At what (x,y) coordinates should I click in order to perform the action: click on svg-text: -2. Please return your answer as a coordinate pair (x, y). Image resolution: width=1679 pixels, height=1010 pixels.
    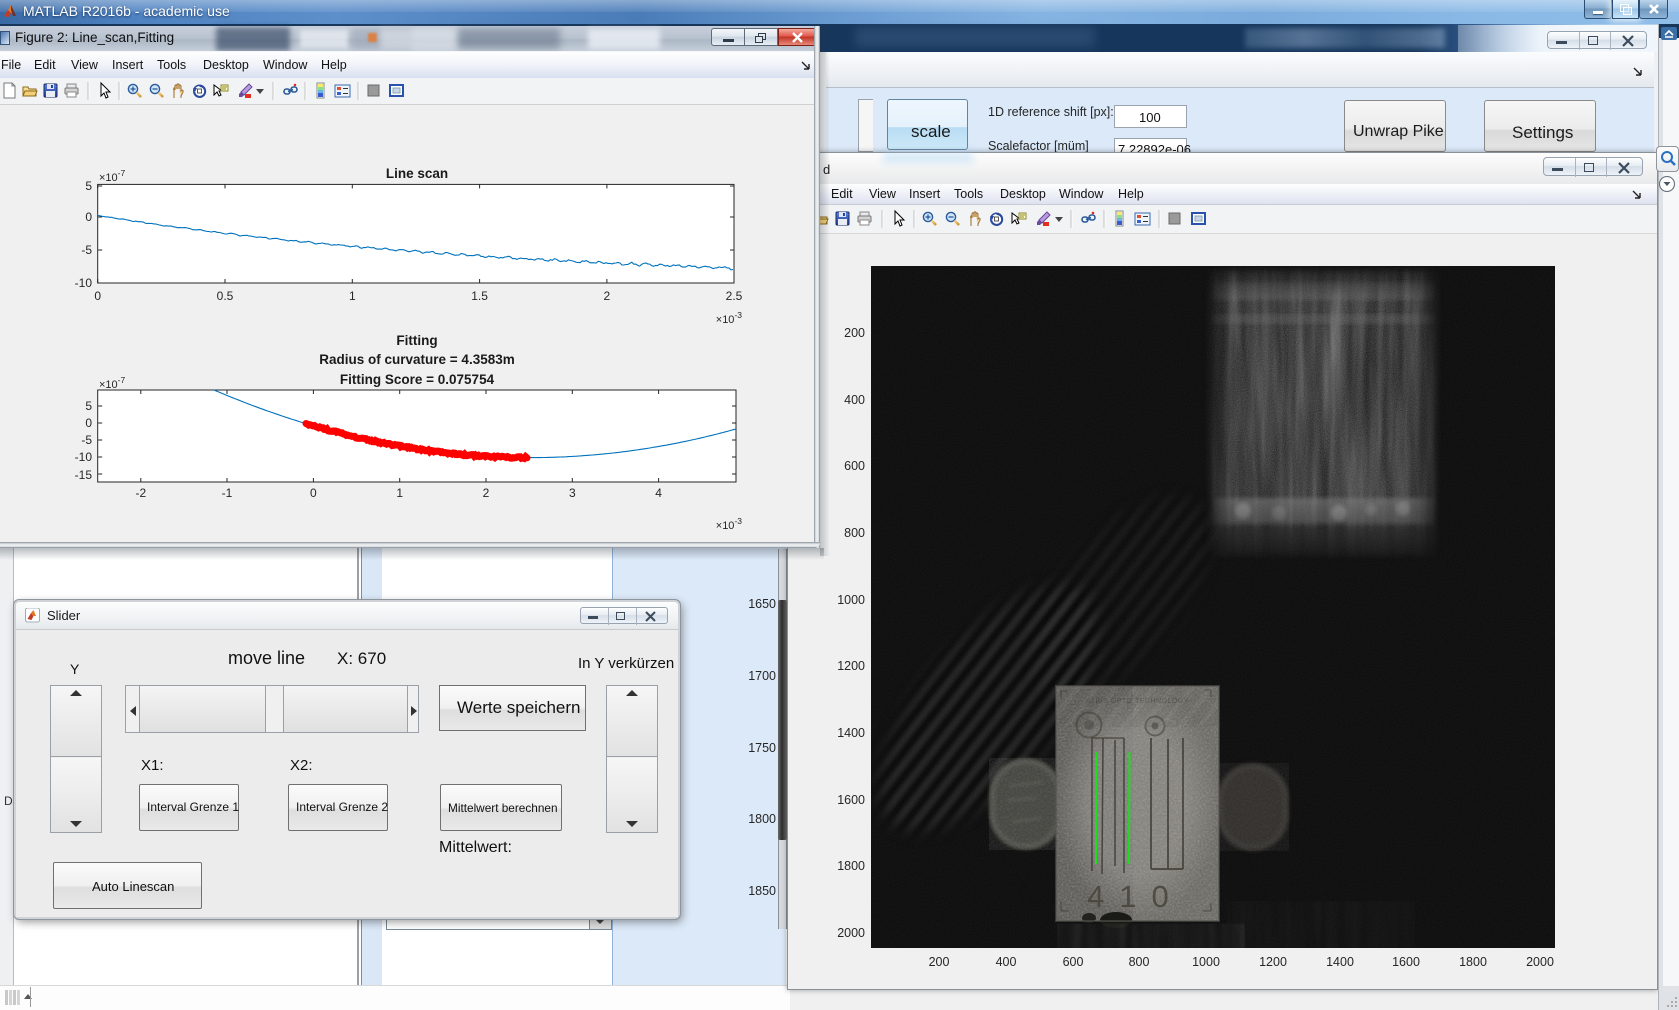
    Looking at the image, I should click on (140, 493).